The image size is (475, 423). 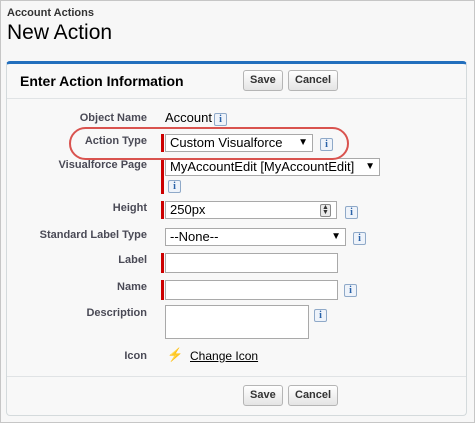 What do you see at coordinates (113, 118) in the screenshot?
I see `object-name-label: Object Name` at bounding box center [113, 118].